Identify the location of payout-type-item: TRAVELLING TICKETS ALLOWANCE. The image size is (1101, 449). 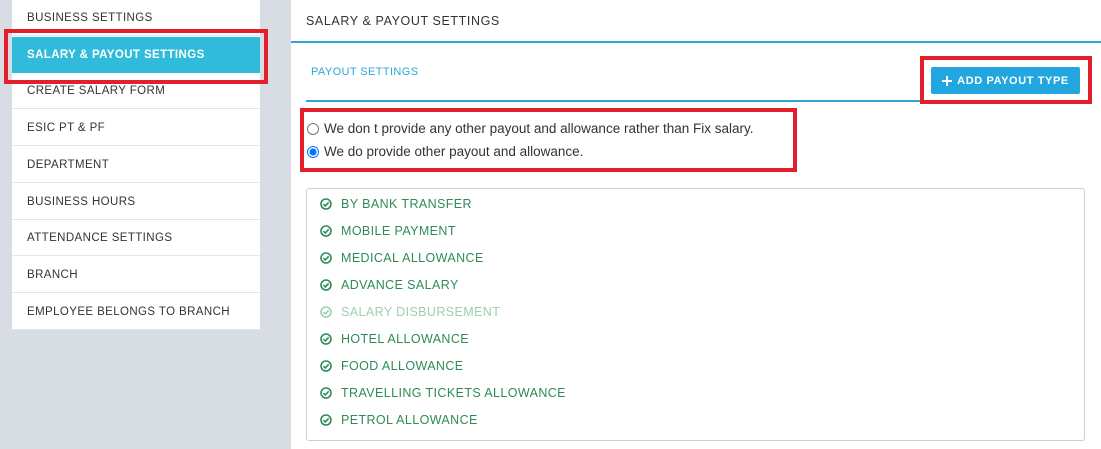
(443, 393).